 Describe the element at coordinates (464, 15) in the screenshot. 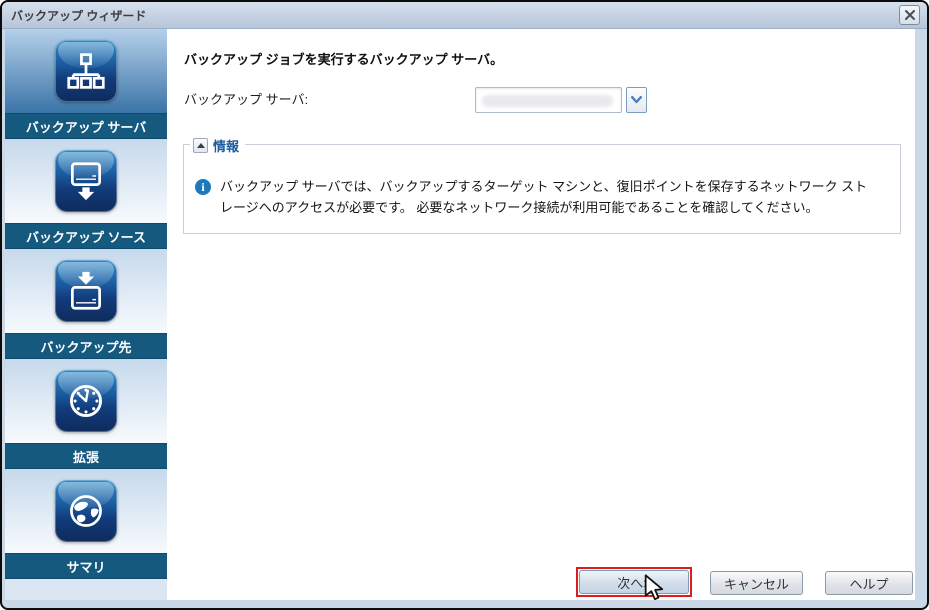

I see `dialog-titlebar: バックアップ ウィザード` at that location.